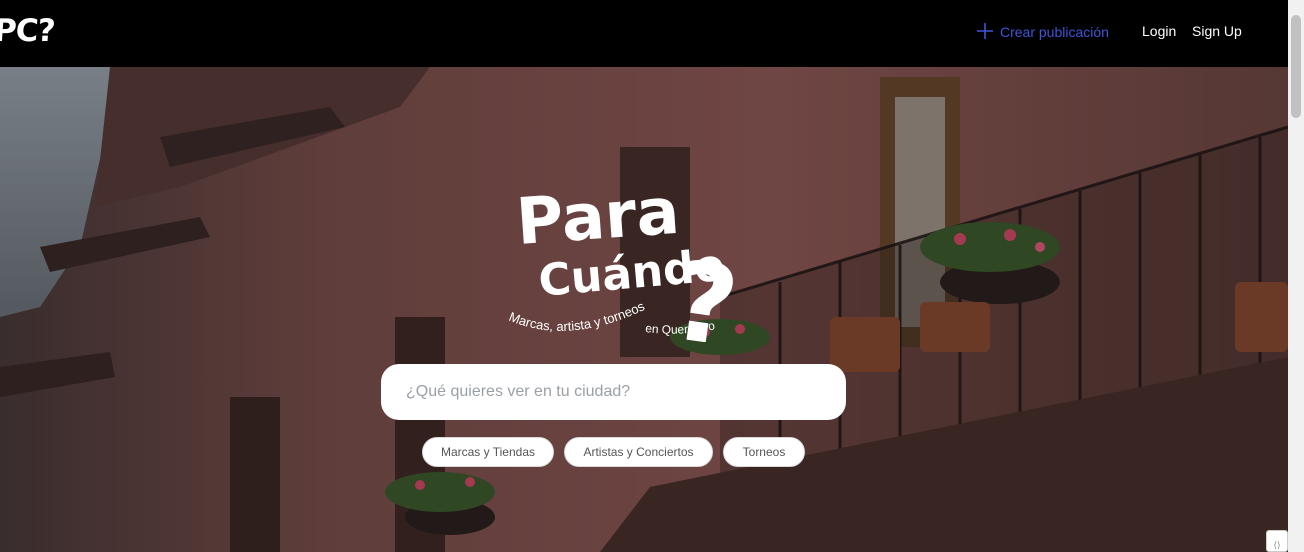 This screenshot has height=552, width=1304. What do you see at coordinates (1277, 541) in the screenshot?
I see `resize-icon: ⟨⟩` at bounding box center [1277, 541].